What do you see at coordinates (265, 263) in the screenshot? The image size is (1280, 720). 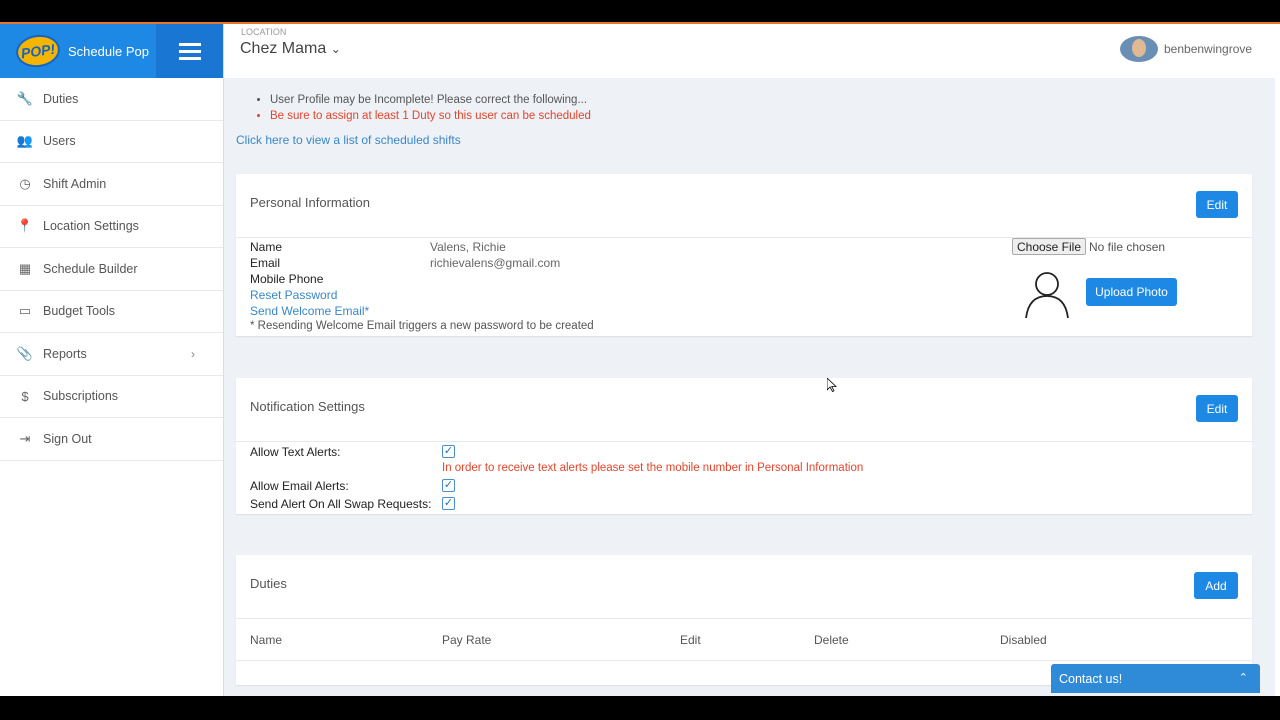 I see `email-label: Email` at bounding box center [265, 263].